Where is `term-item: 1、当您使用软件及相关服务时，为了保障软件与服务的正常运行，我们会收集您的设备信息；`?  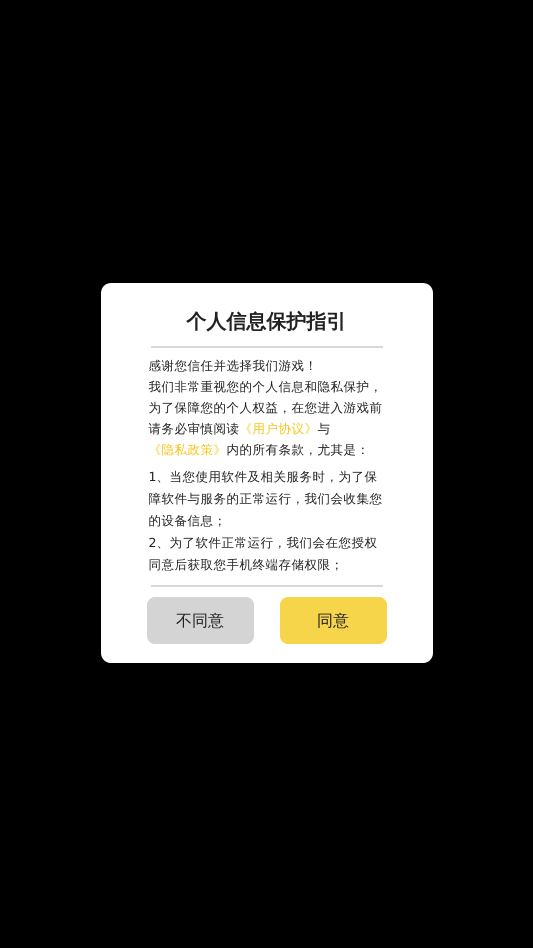 term-item: 1、当您使用软件及相关服务时，为了保障软件与服务的正常运行，我们会收集您的设备信息； is located at coordinates (266, 499).